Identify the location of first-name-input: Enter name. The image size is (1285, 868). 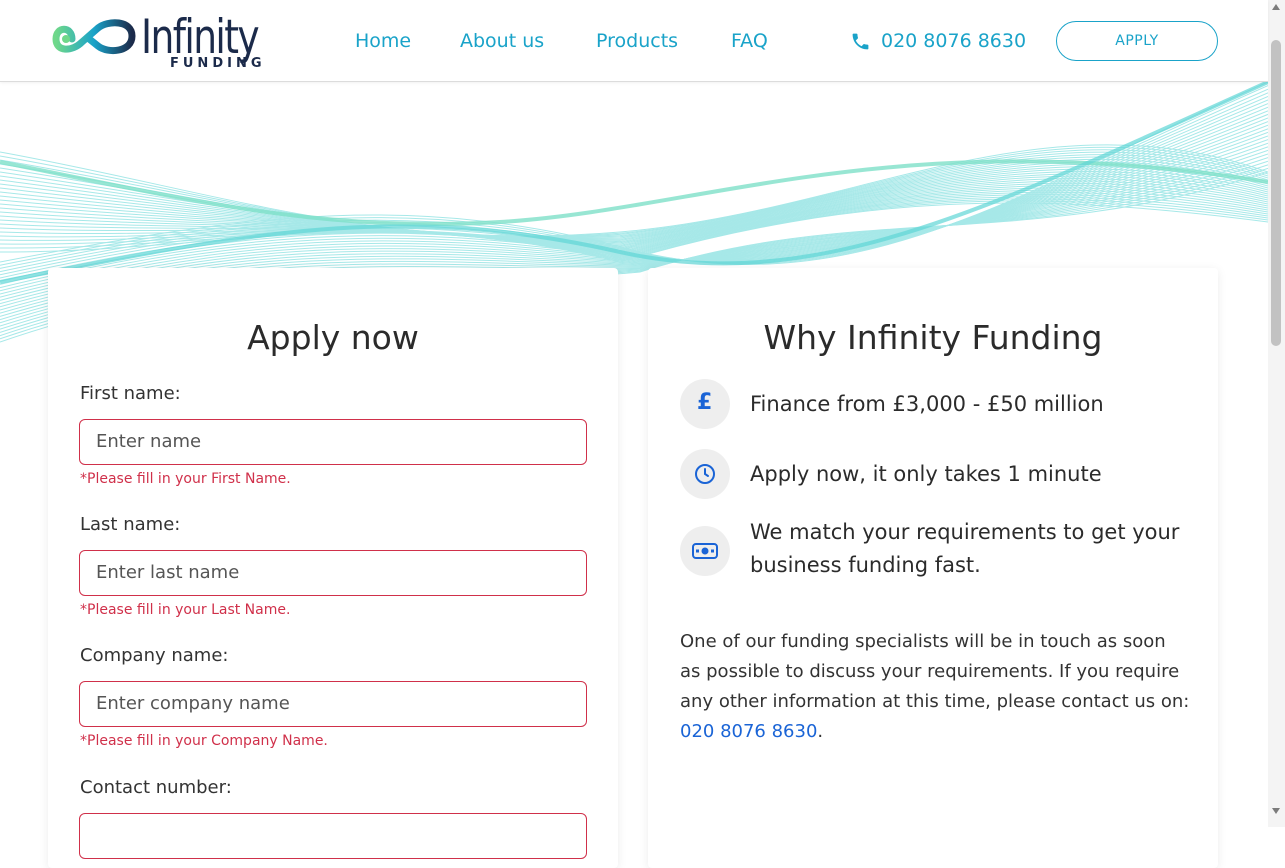
(333, 442).